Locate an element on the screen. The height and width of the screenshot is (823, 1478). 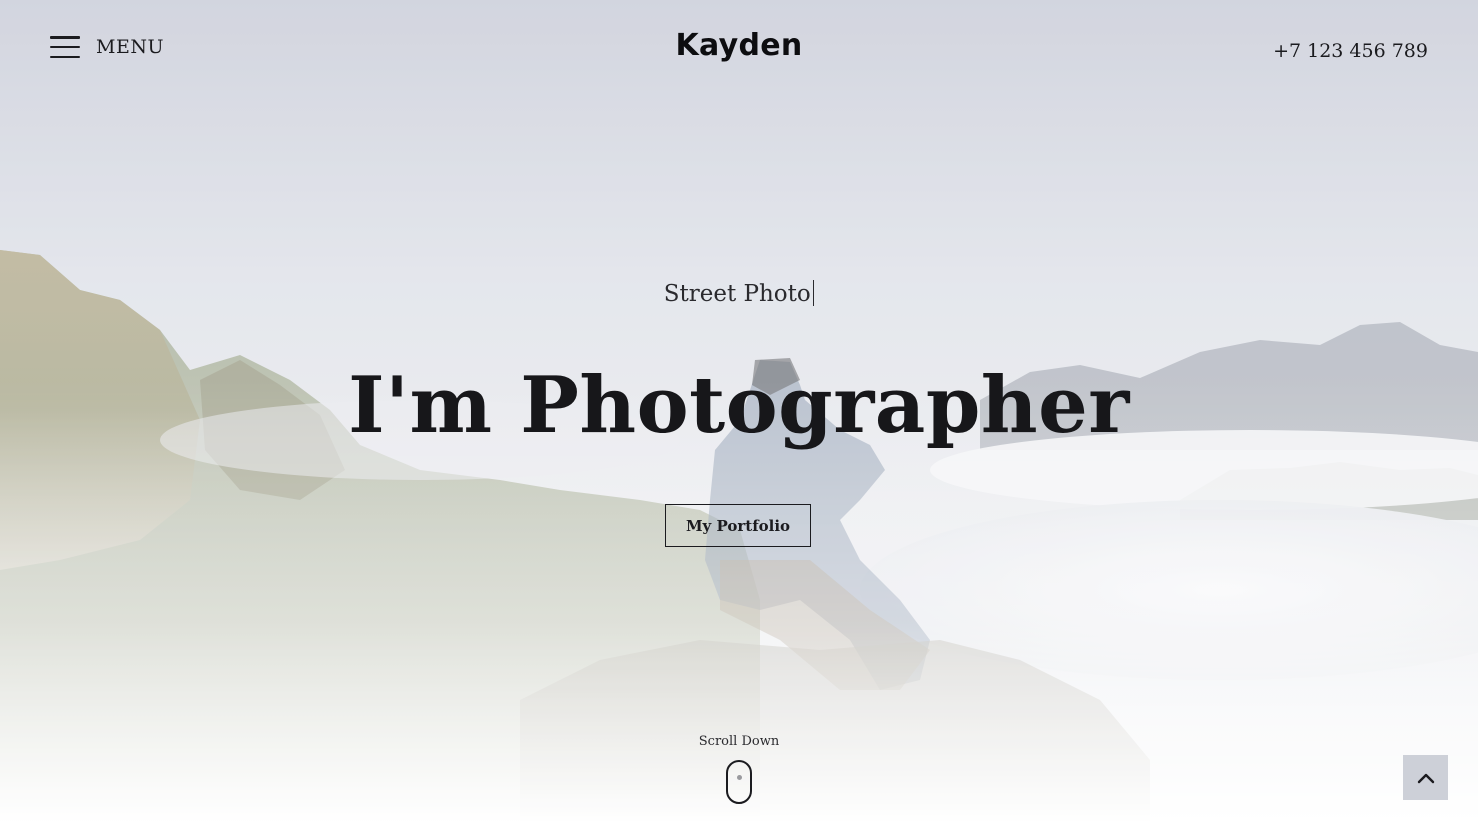
my-portfolio-button: My Portfolio is located at coordinates (738, 525).